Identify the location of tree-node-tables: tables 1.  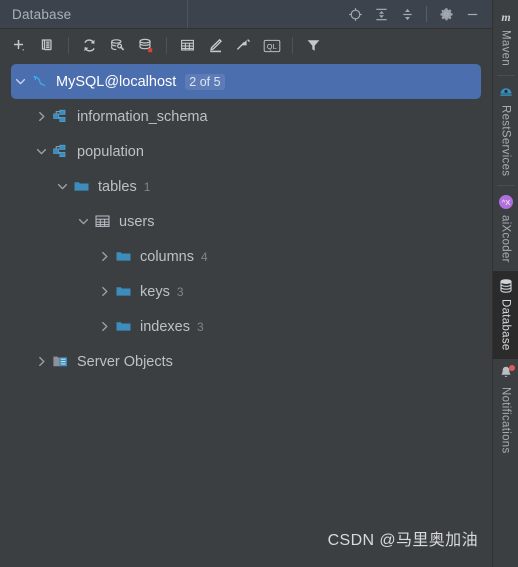
(246, 186).